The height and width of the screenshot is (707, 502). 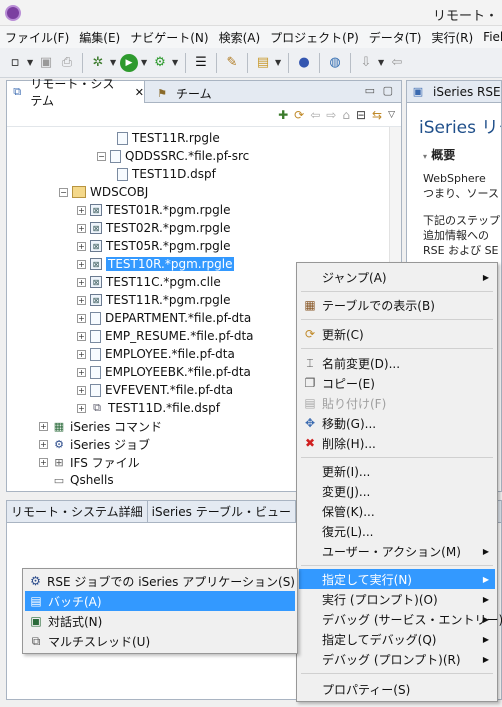 What do you see at coordinates (30, 62) in the screenshot?
I see `new-dropdown-icon: ▼` at bounding box center [30, 62].